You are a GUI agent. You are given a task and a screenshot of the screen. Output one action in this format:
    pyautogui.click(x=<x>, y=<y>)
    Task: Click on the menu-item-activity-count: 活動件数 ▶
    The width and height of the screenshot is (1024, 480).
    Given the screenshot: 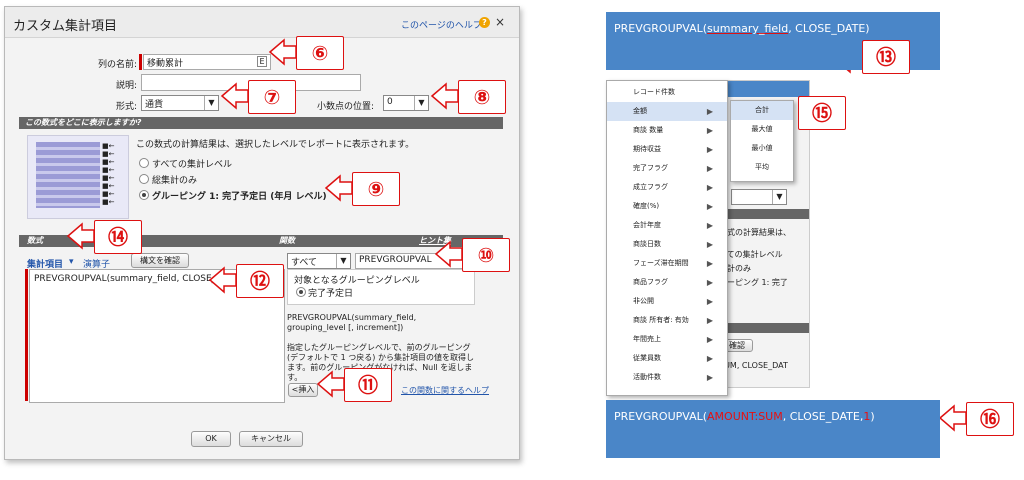 What is the action you would take?
    pyautogui.click(x=667, y=377)
    